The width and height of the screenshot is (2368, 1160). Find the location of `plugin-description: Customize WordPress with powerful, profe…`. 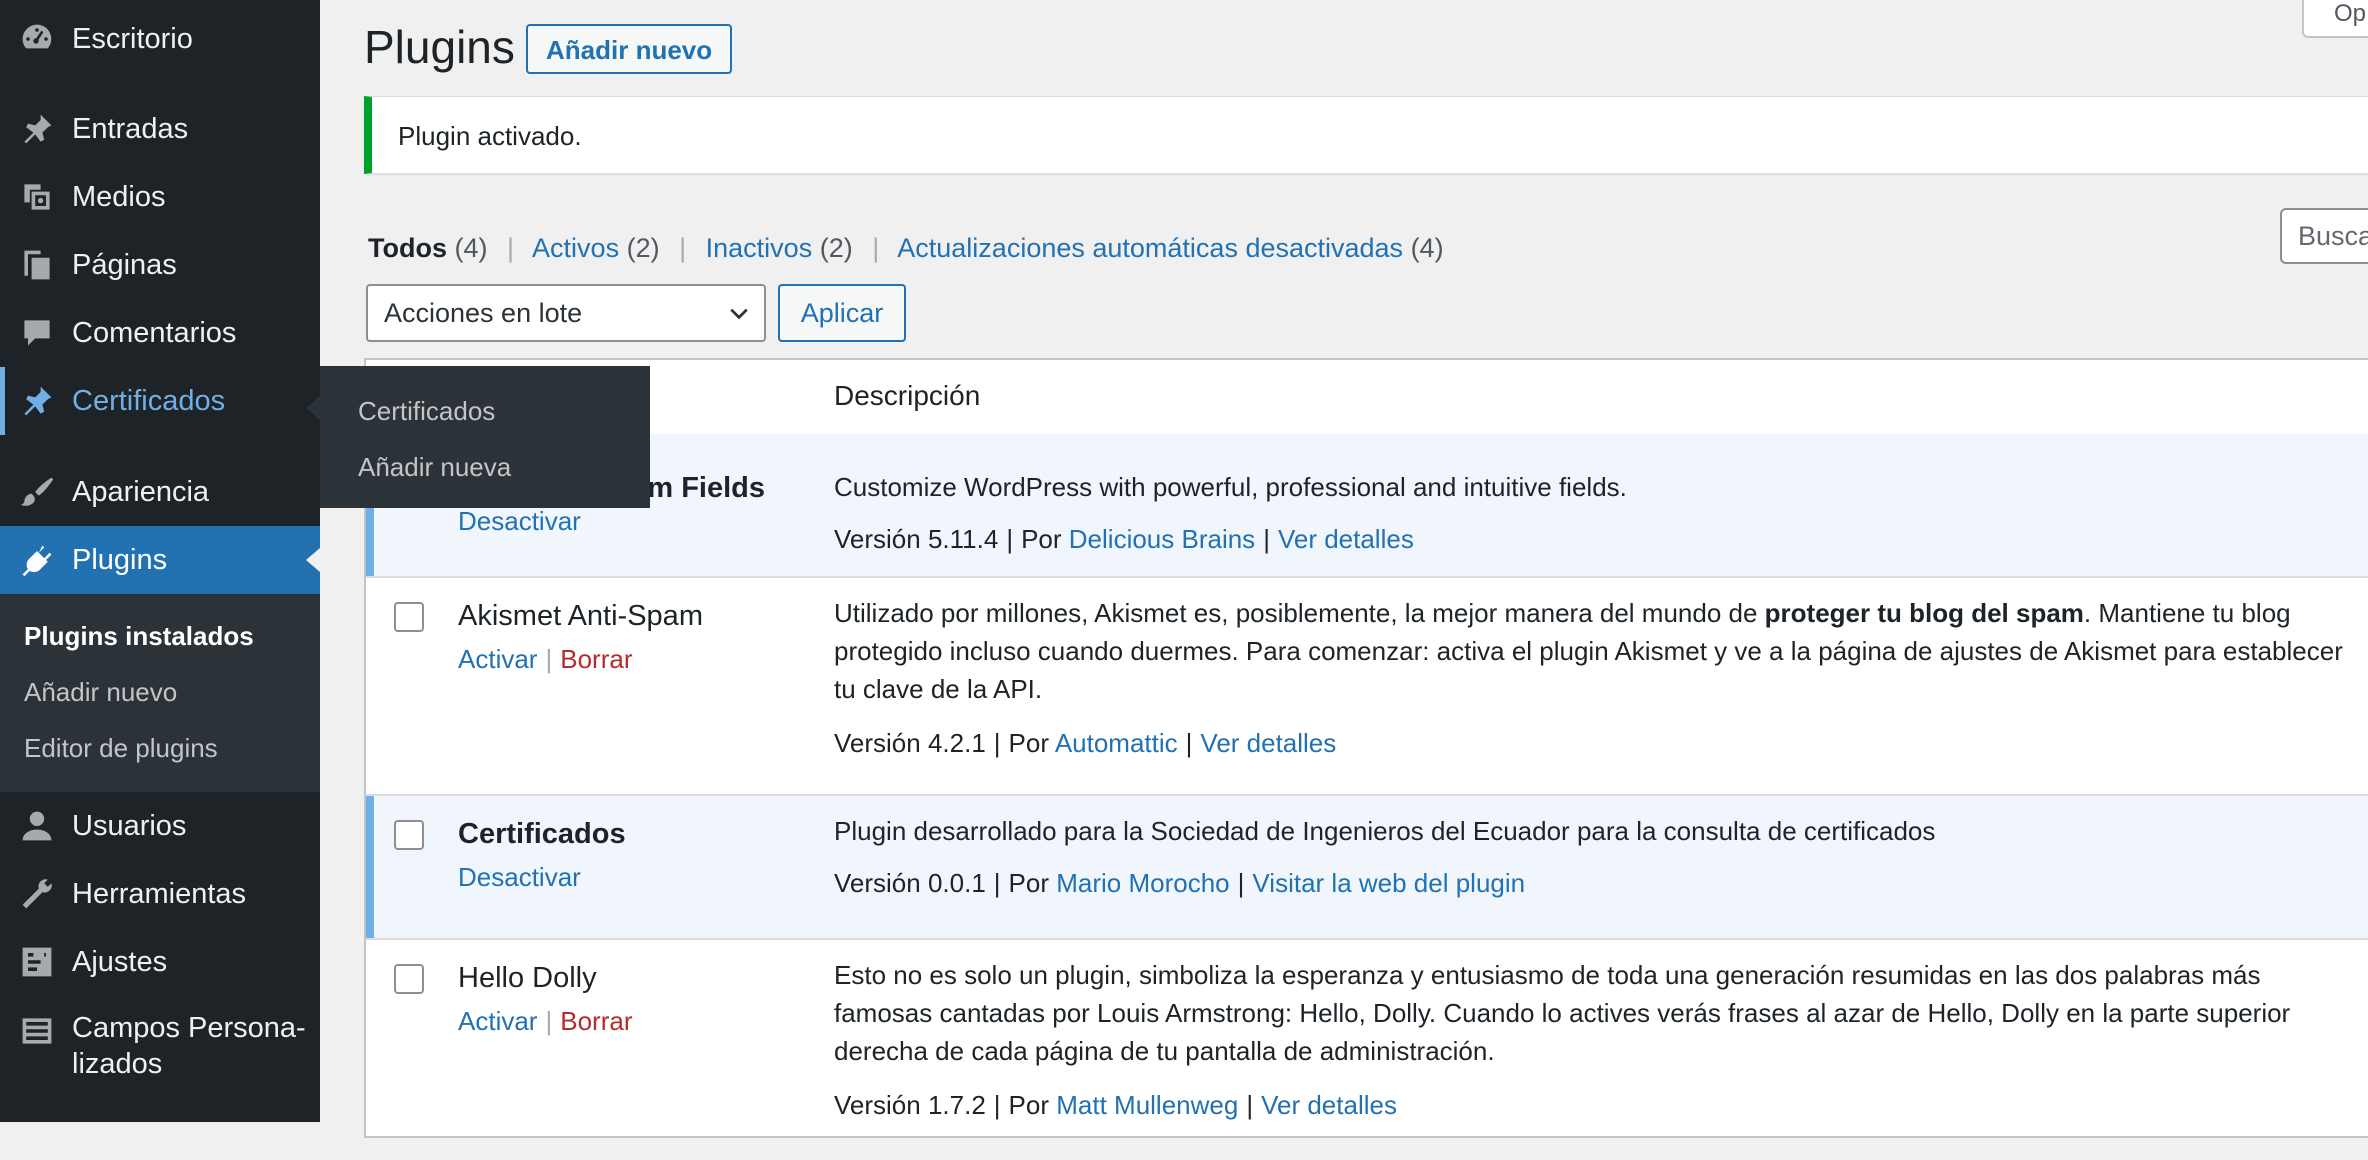

plugin-description: Customize WordPress with powerful, profe… is located at coordinates (1230, 487).